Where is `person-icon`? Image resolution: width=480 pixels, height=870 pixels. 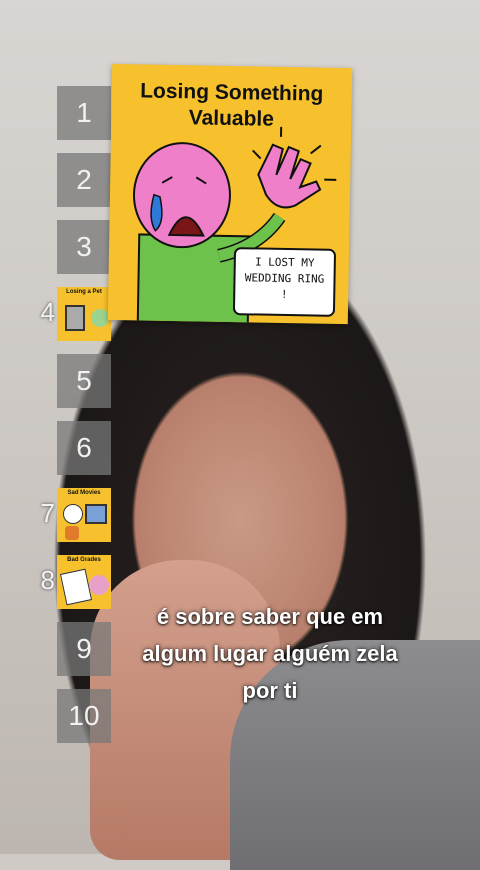
person-icon is located at coordinates (100, 318).